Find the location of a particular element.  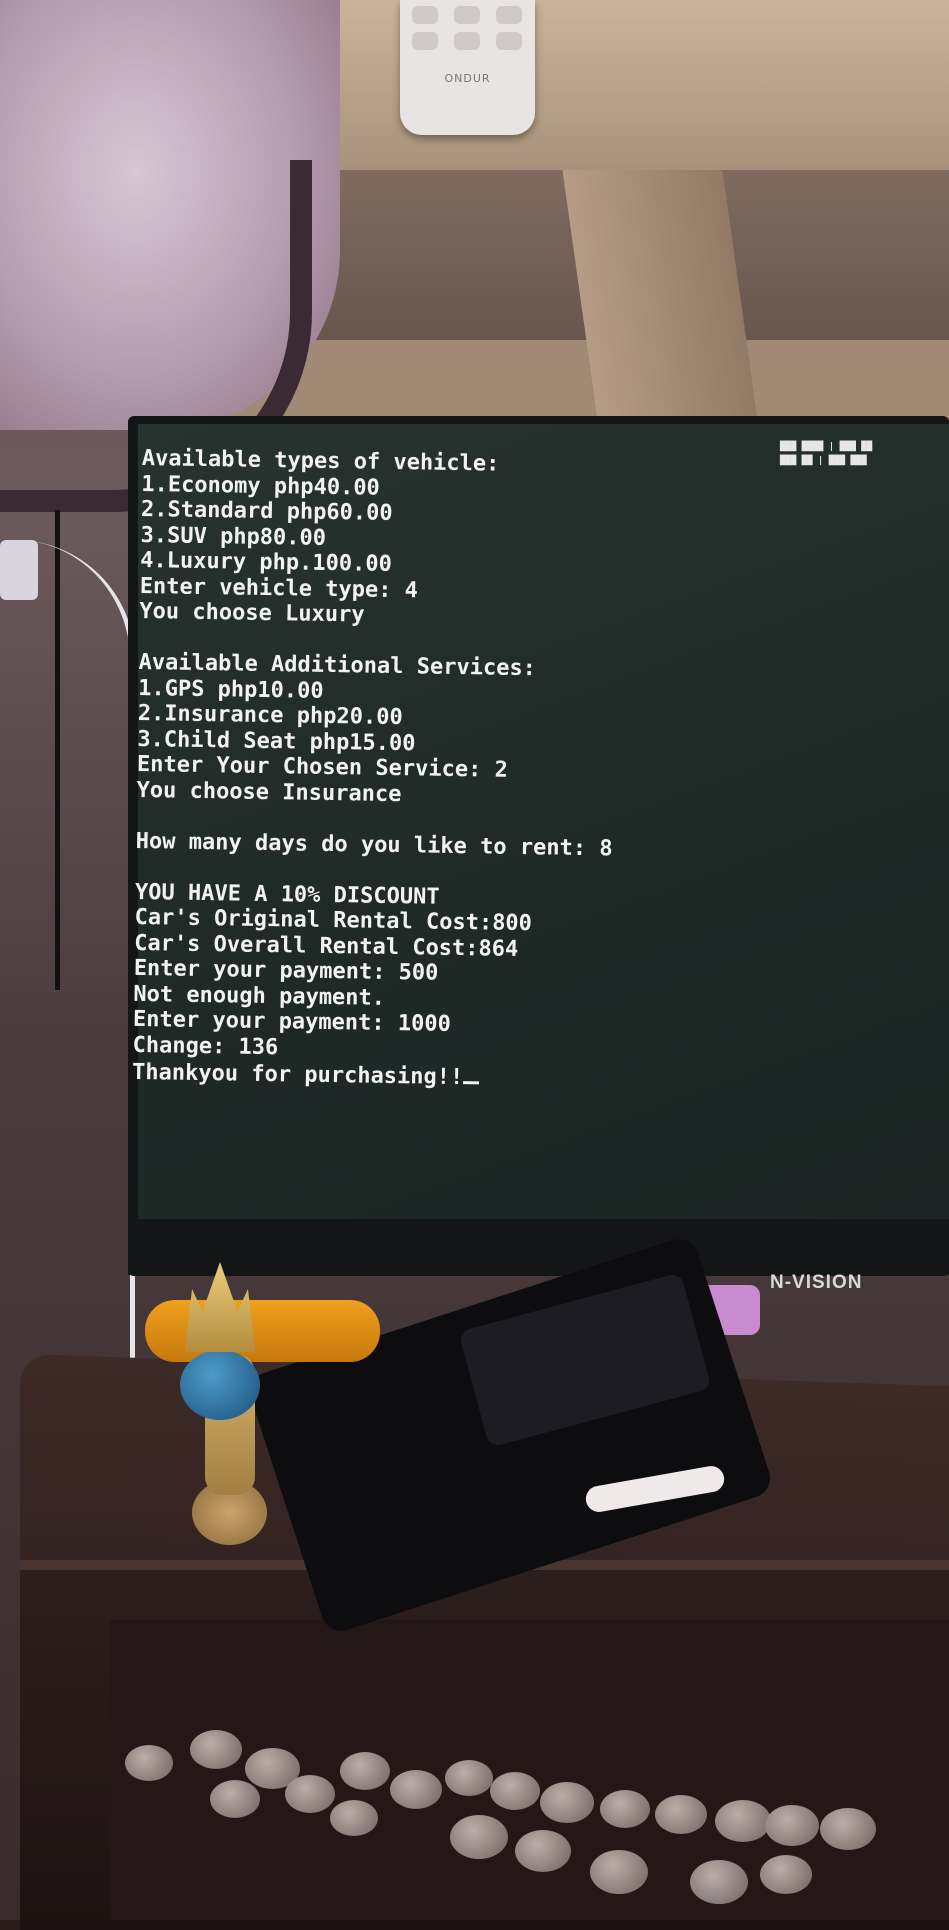

remote-brand-label: ONDUR is located at coordinates (467, 78).